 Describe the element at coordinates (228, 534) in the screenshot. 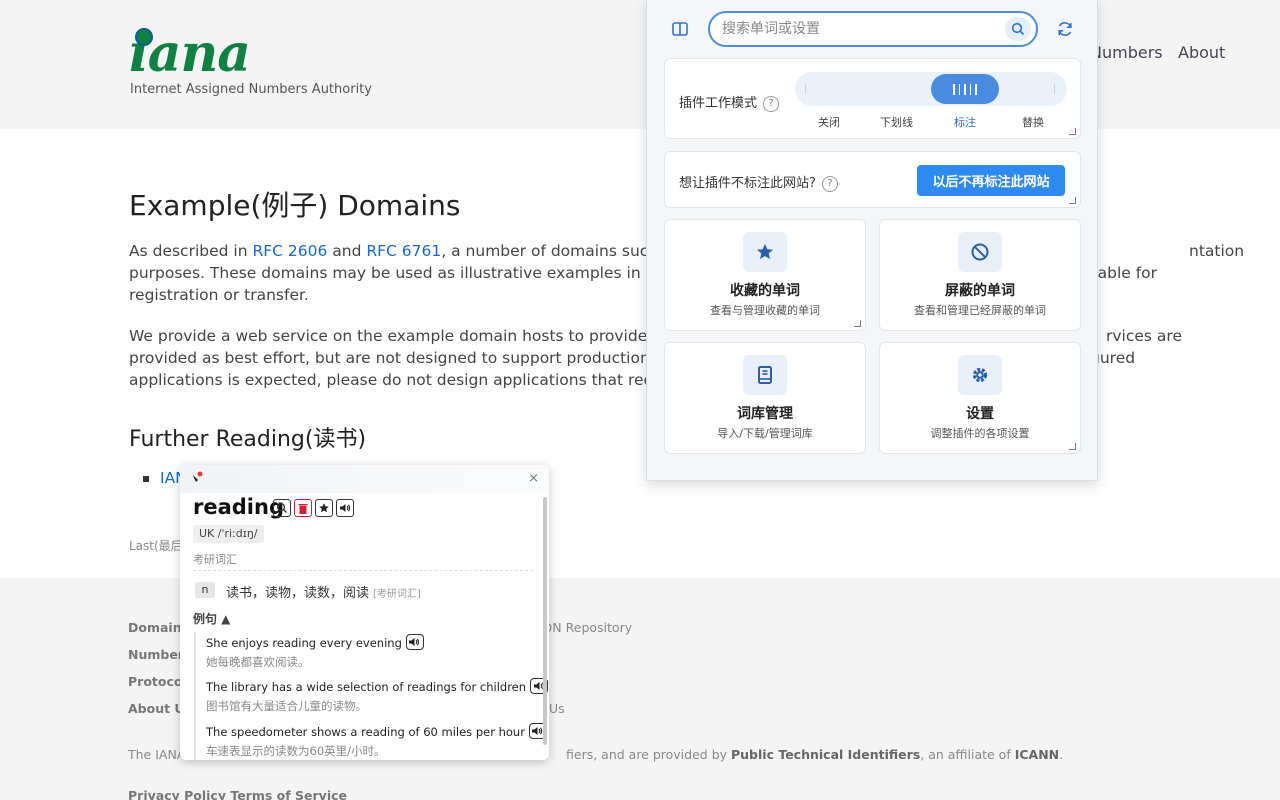

I see `phonetic: UK /ˈriːdɪŋ/` at that location.